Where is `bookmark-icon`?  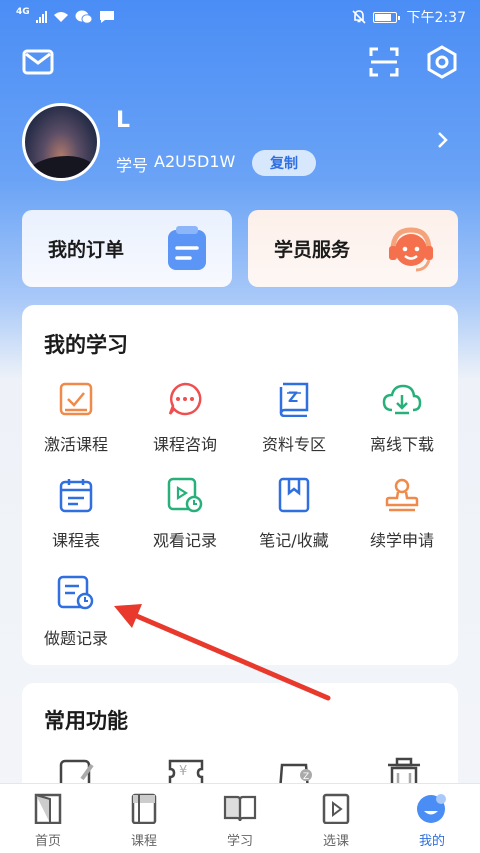 bookmark-icon is located at coordinates (294, 495).